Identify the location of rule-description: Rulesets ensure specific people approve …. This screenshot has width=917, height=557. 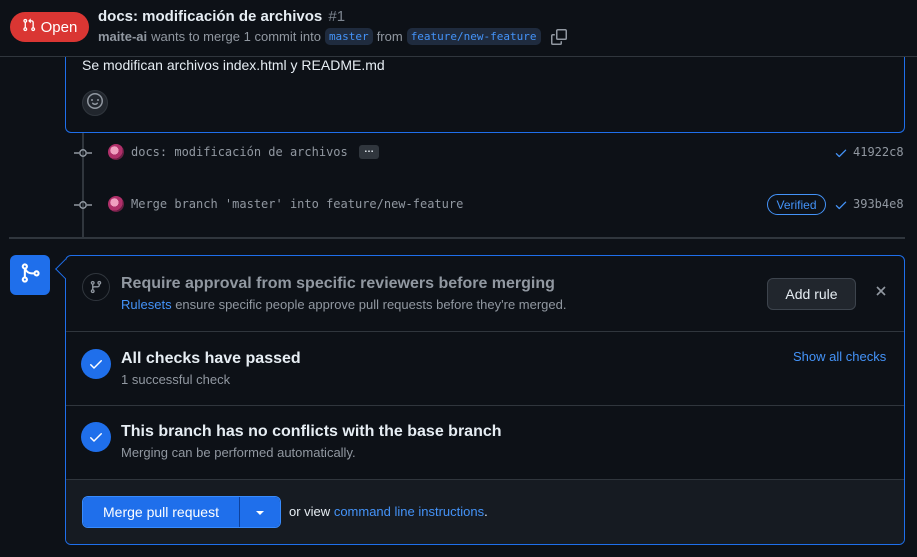
(343, 304).